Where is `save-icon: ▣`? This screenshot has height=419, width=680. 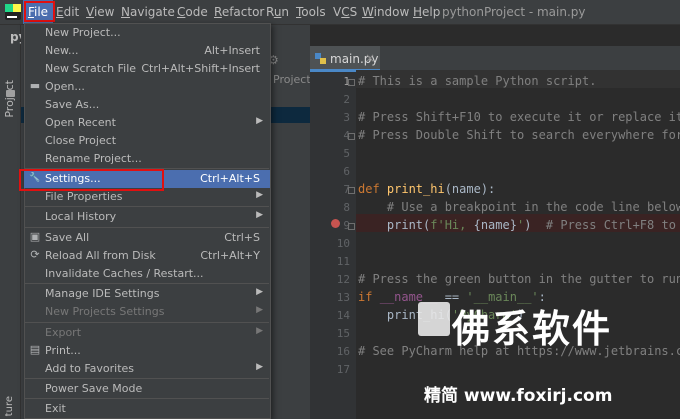 save-icon: ▣ is located at coordinates (35, 236).